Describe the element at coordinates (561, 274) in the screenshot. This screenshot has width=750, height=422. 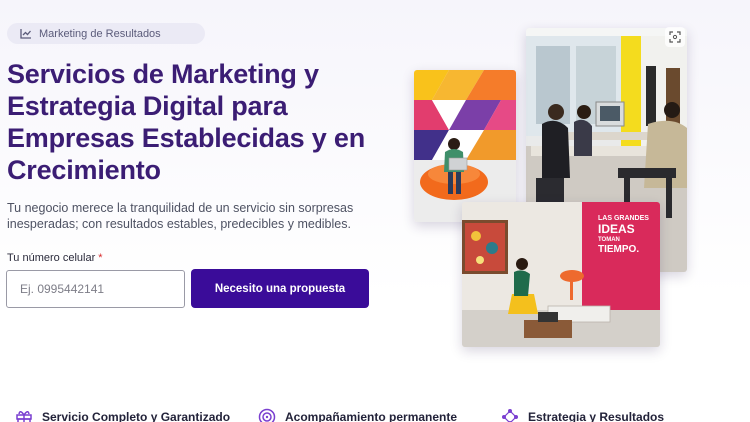
I see `lounge-photo: LAS GRANDES IDEAS TOMAN TIEMPO.` at that location.